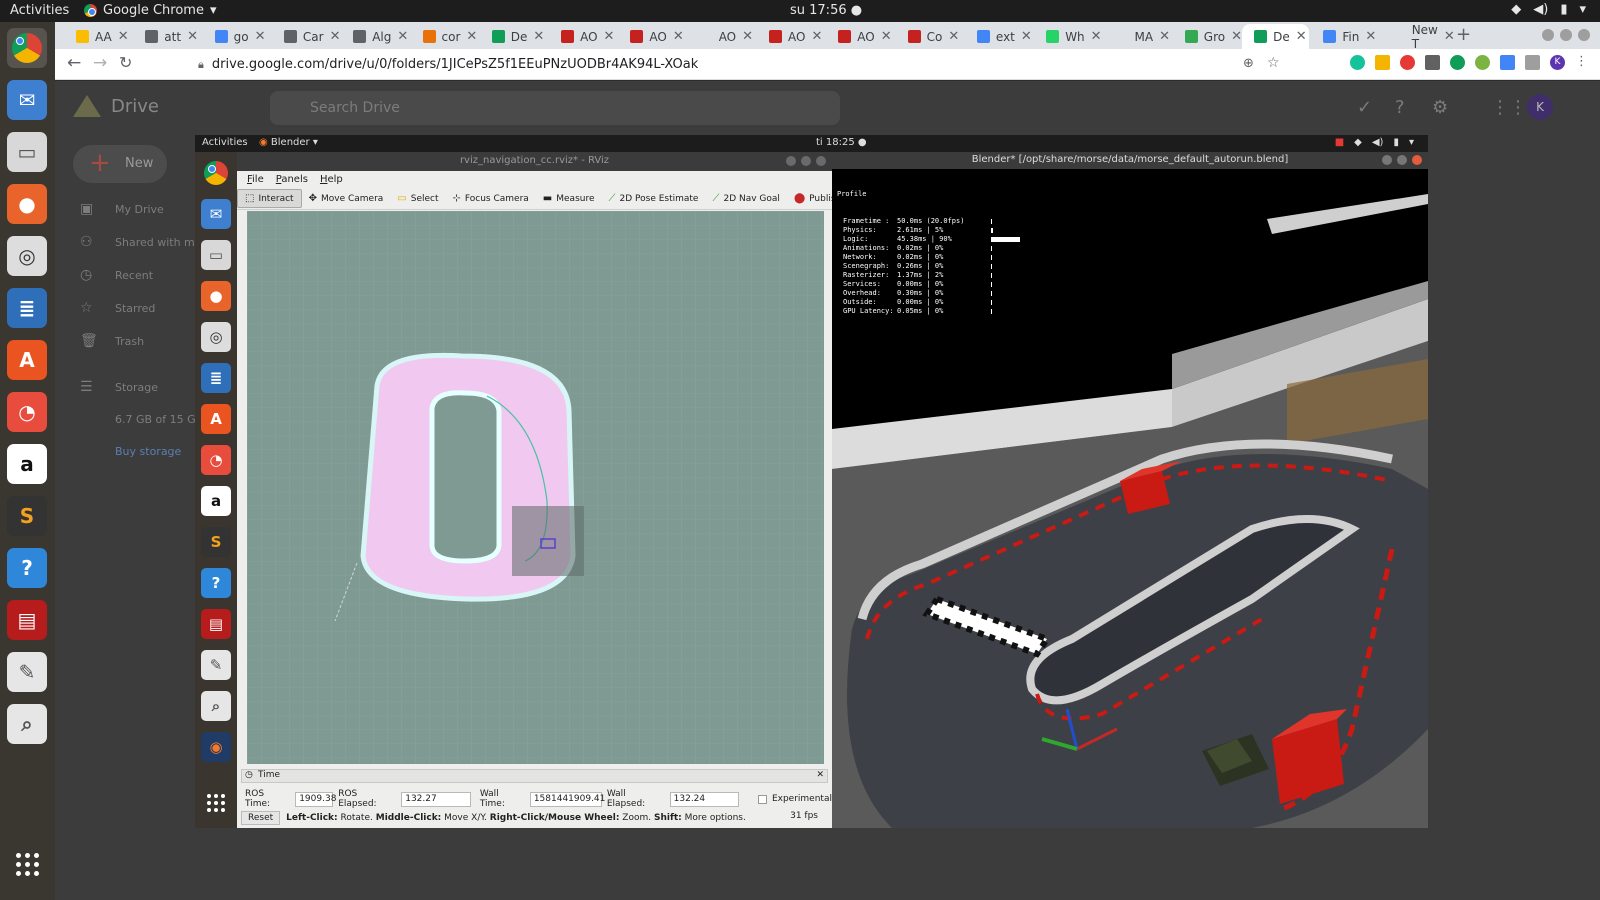 The width and height of the screenshot is (1600, 900). What do you see at coordinates (129, 341) in the screenshot?
I see `nav-trash: Trash` at bounding box center [129, 341].